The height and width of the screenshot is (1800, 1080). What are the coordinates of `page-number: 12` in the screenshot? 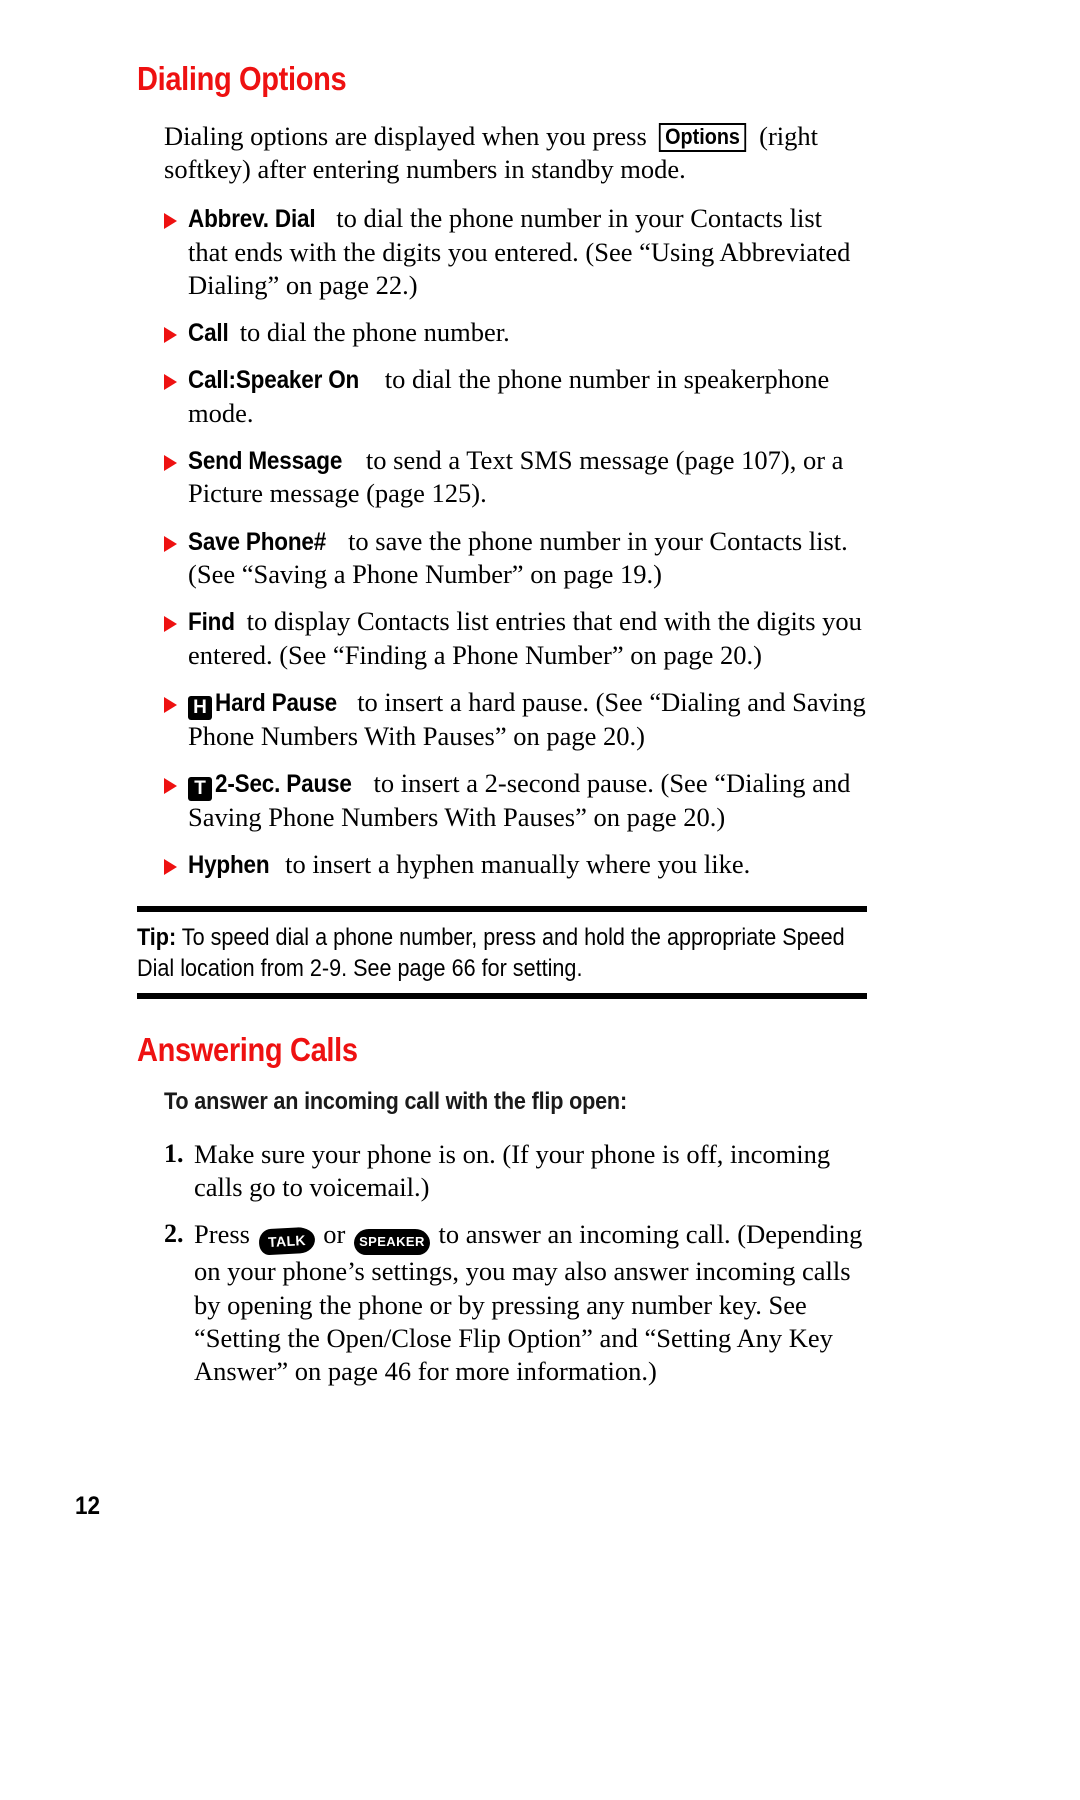 It's located at (88, 1506).